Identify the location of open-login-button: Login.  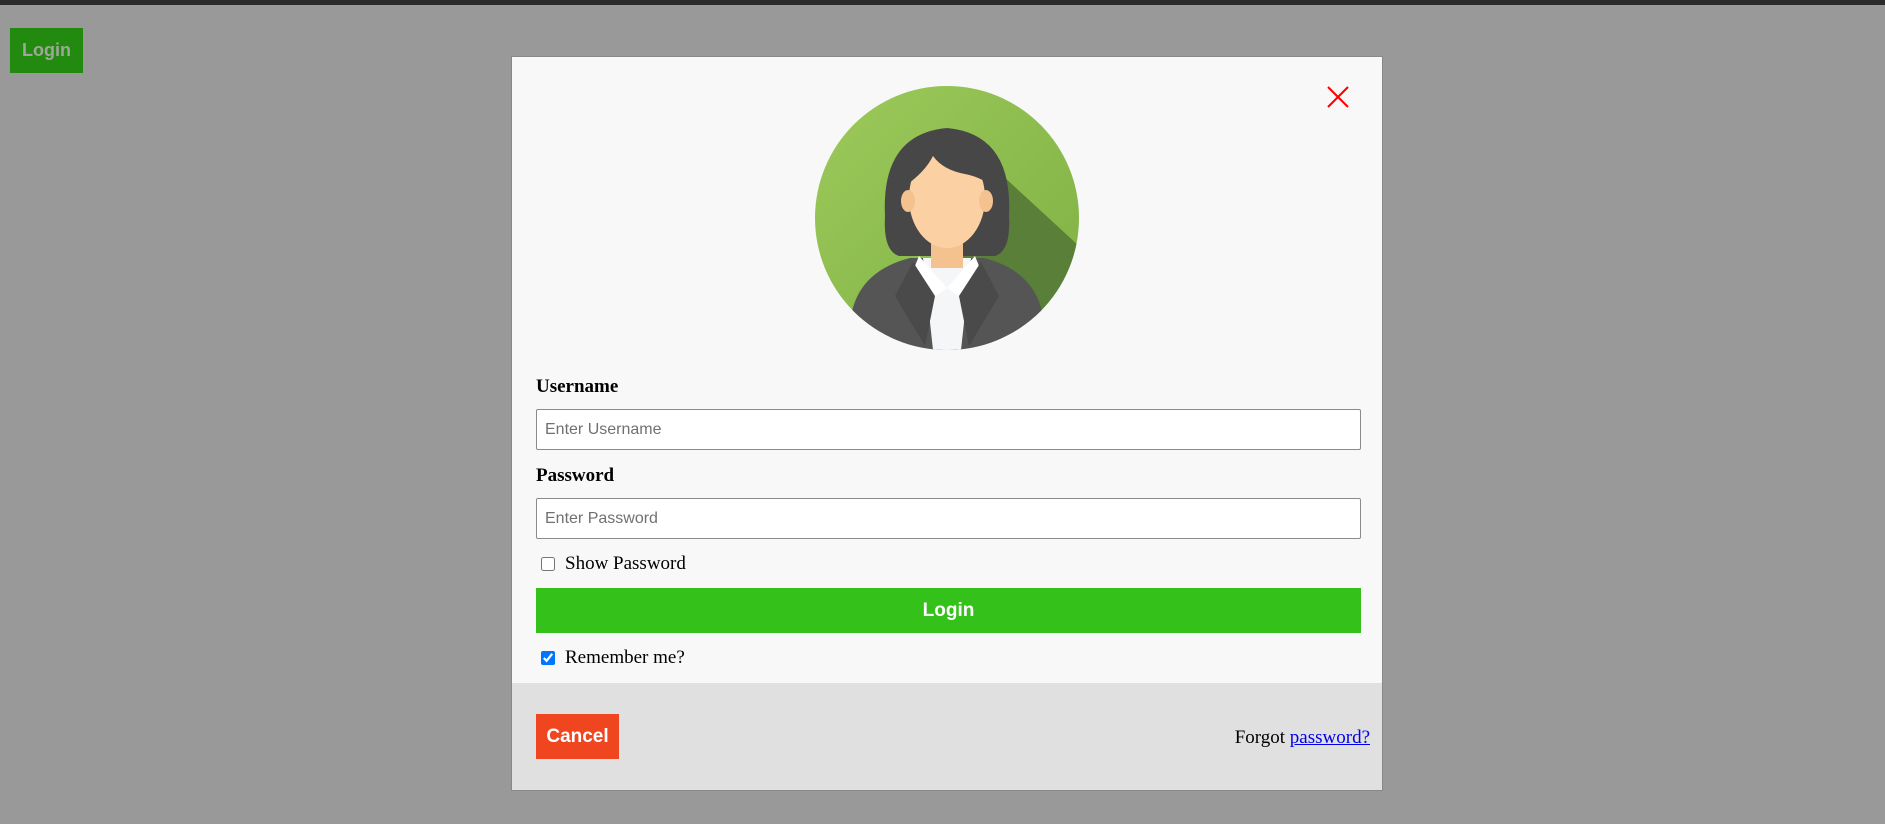
(46, 50).